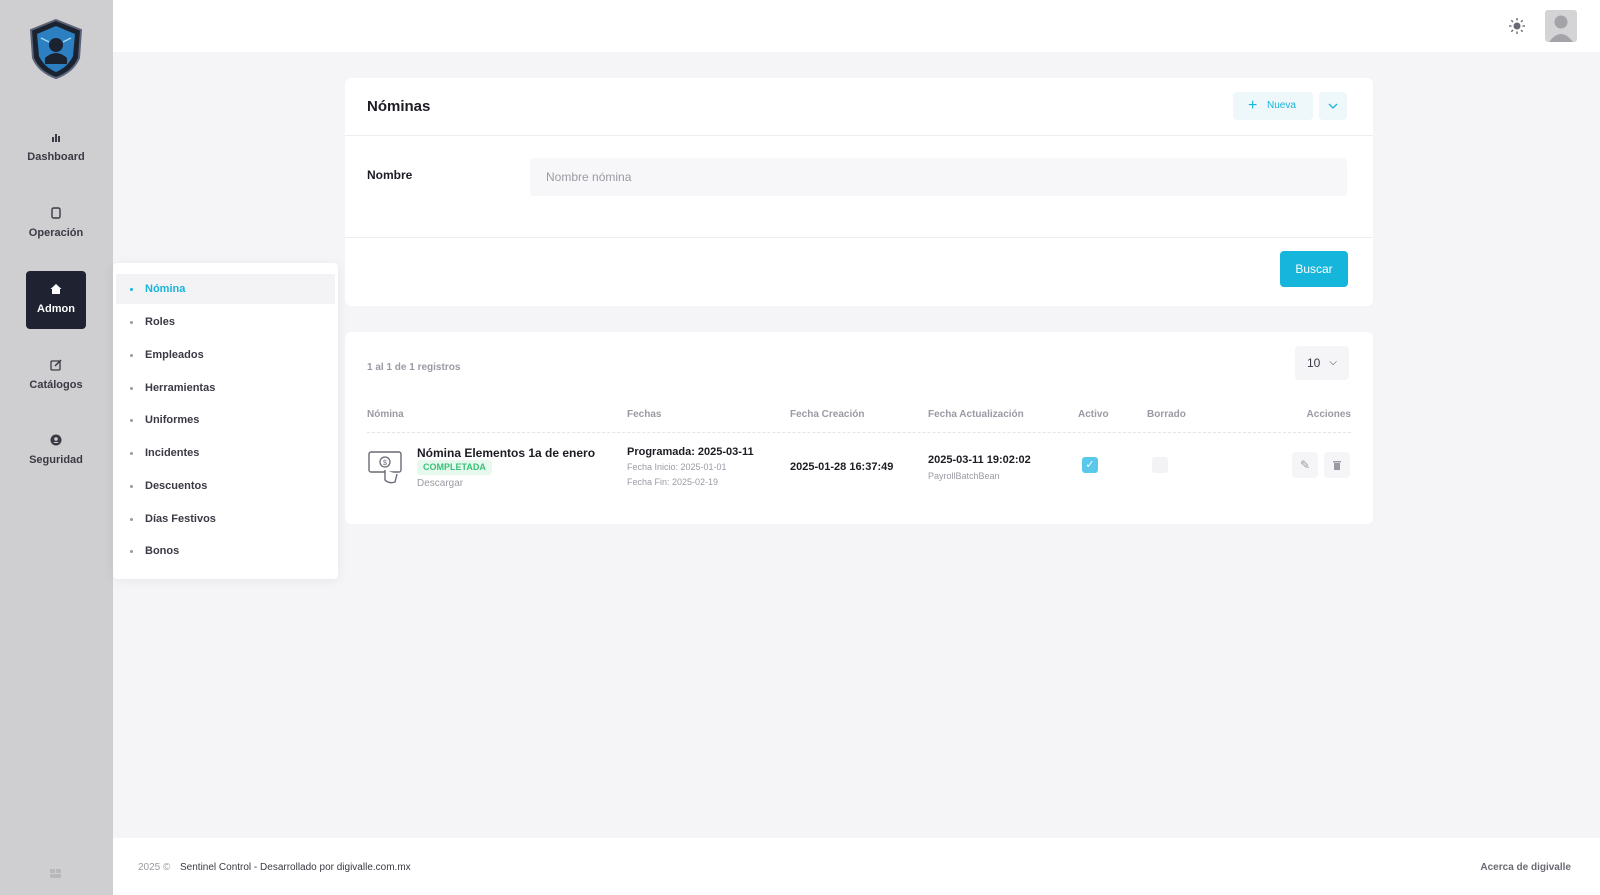 This screenshot has height=895, width=1600. What do you see at coordinates (1090, 465) in the screenshot?
I see `active-checkbox: ✓` at bounding box center [1090, 465].